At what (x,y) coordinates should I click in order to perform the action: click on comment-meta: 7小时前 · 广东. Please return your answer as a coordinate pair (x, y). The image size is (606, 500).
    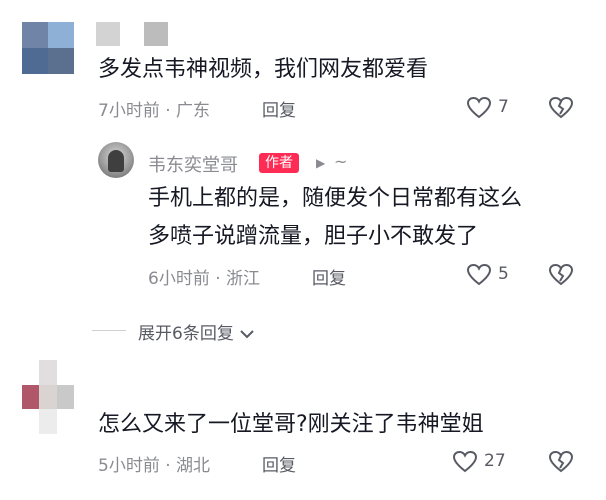
    Looking at the image, I should click on (154, 108).